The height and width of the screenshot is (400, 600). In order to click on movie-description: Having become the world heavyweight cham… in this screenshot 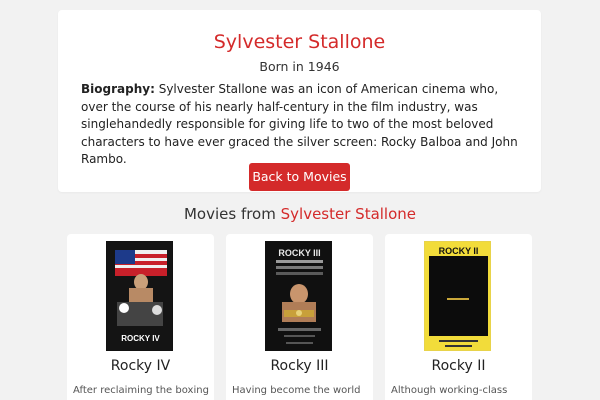, I will do `click(296, 390)`.